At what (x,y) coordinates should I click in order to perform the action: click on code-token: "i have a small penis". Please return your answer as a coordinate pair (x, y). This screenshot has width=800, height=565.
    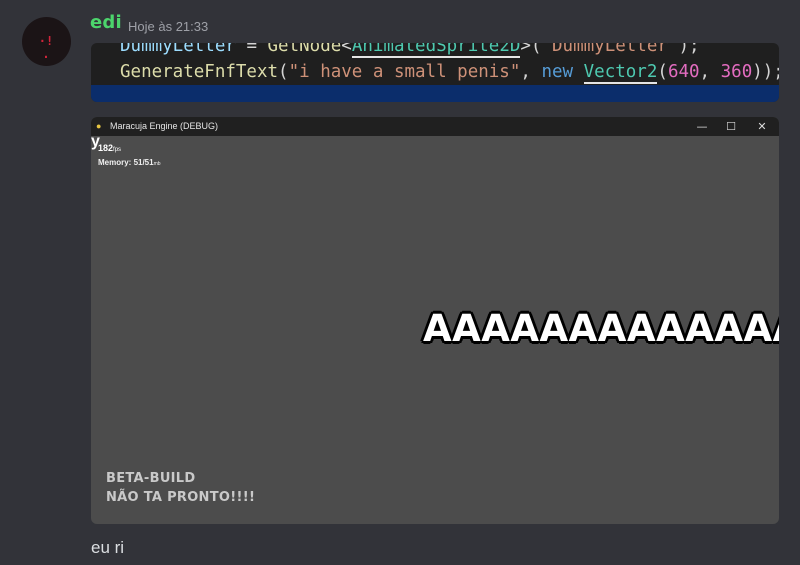
    Looking at the image, I should click on (404, 72).